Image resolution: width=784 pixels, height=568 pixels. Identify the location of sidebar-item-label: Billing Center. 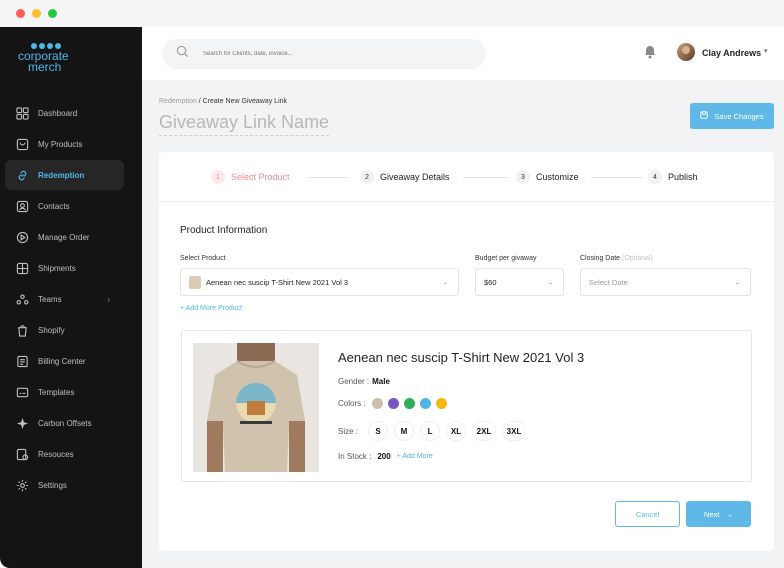
(62, 361).